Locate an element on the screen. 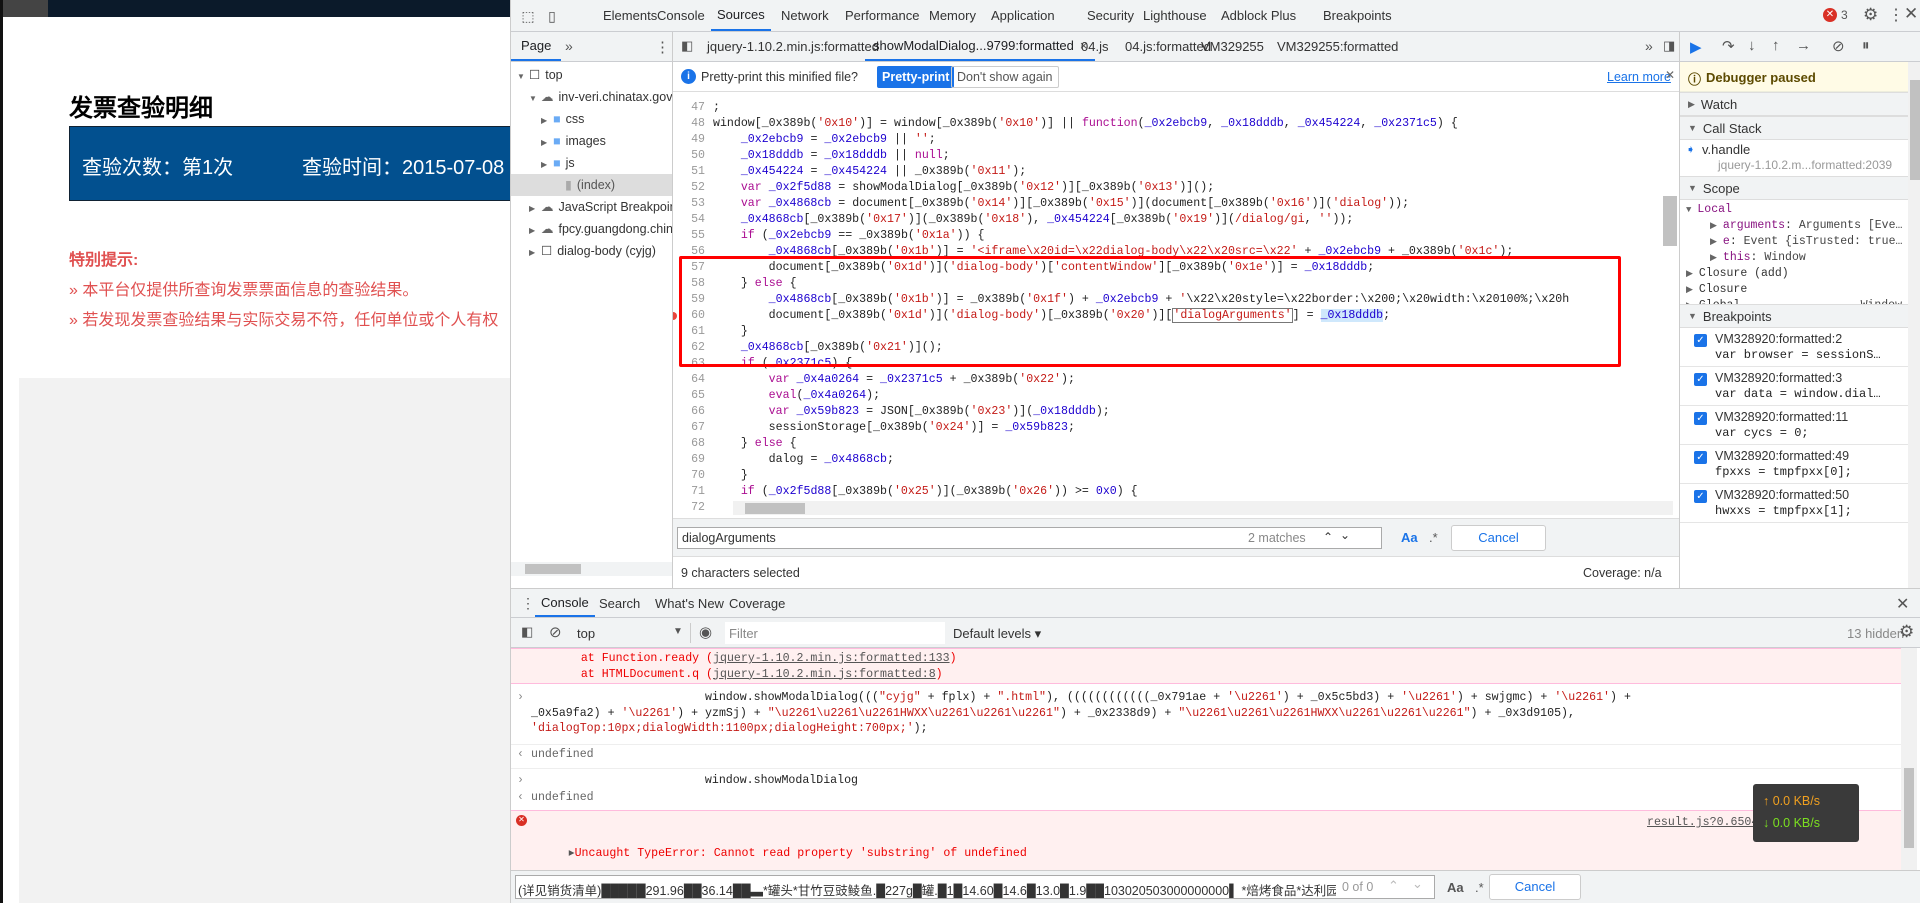  line-number: 67 is located at coordinates (693, 428).